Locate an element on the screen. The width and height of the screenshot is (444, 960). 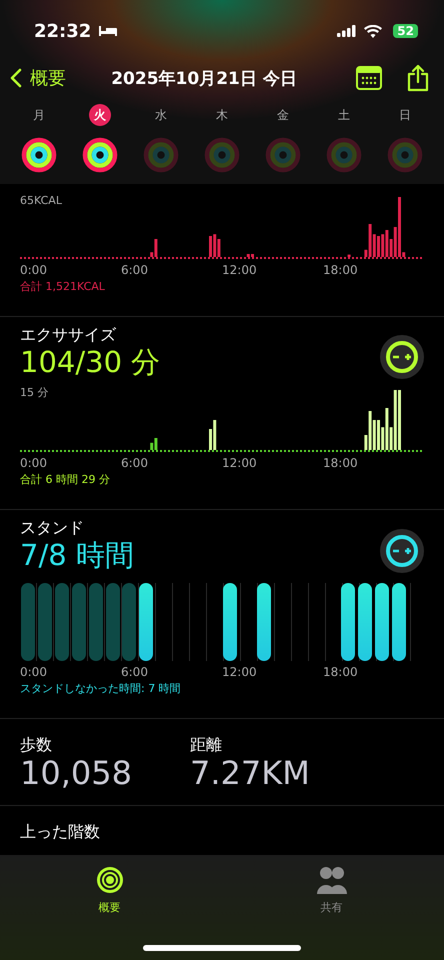
rings-icon is located at coordinates (110, 880).